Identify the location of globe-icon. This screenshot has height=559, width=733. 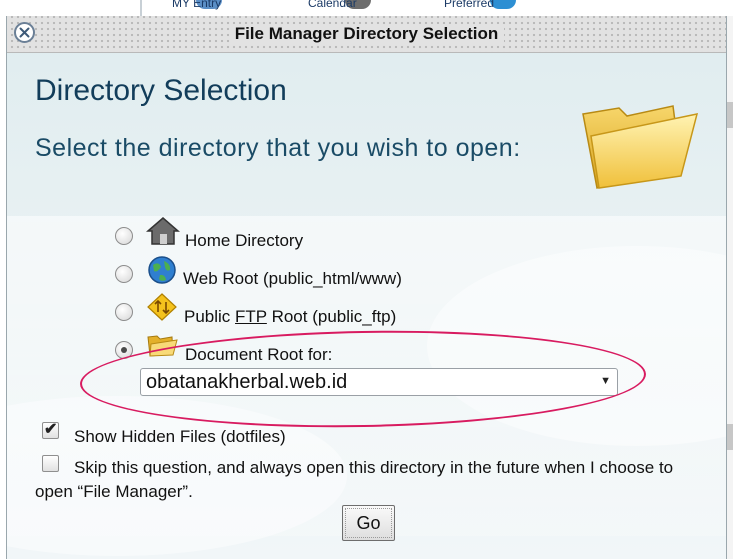
(162, 270).